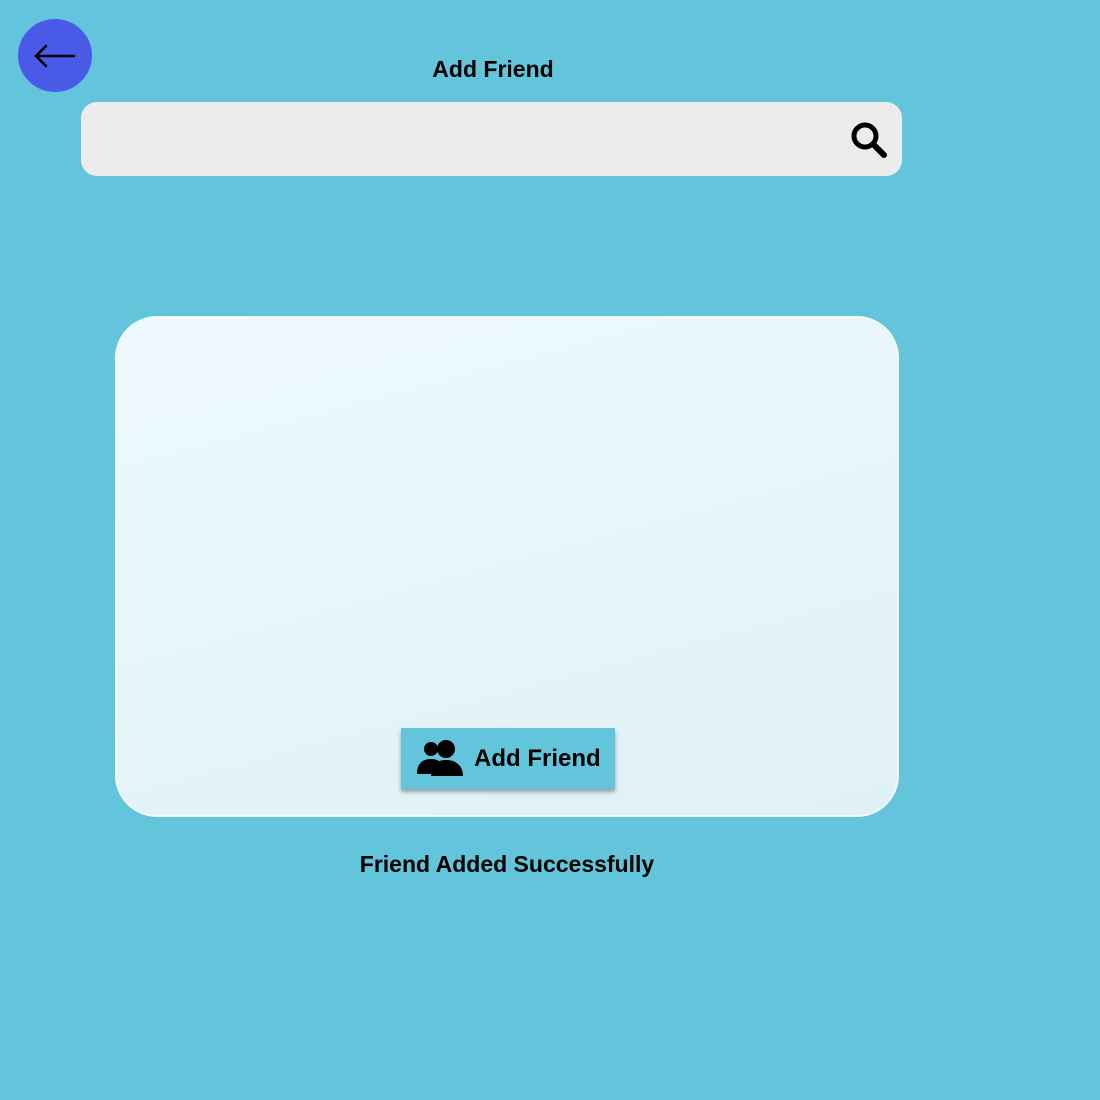 The width and height of the screenshot is (1100, 1100). What do you see at coordinates (493, 69) in the screenshot?
I see `page-title: Add Friend` at bounding box center [493, 69].